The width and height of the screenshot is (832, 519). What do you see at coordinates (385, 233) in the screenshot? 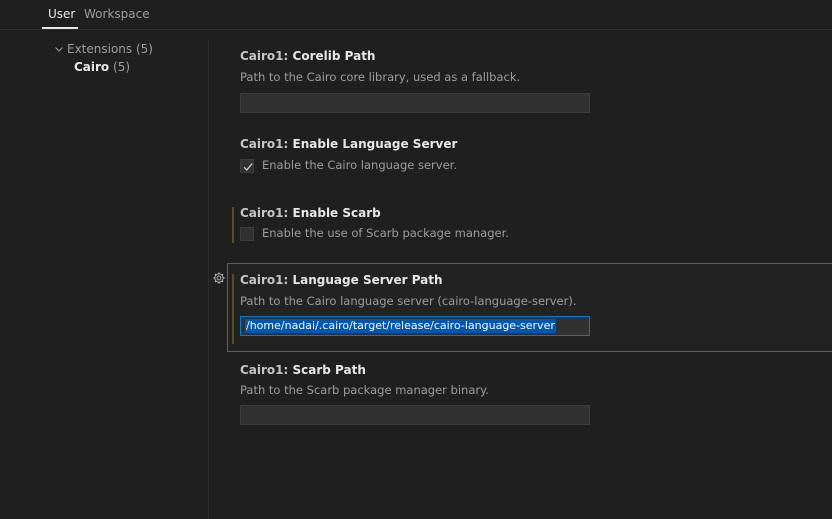
I see `checkbox-label: Enable the use of Scarb package manager.` at bounding box center [385, 233].